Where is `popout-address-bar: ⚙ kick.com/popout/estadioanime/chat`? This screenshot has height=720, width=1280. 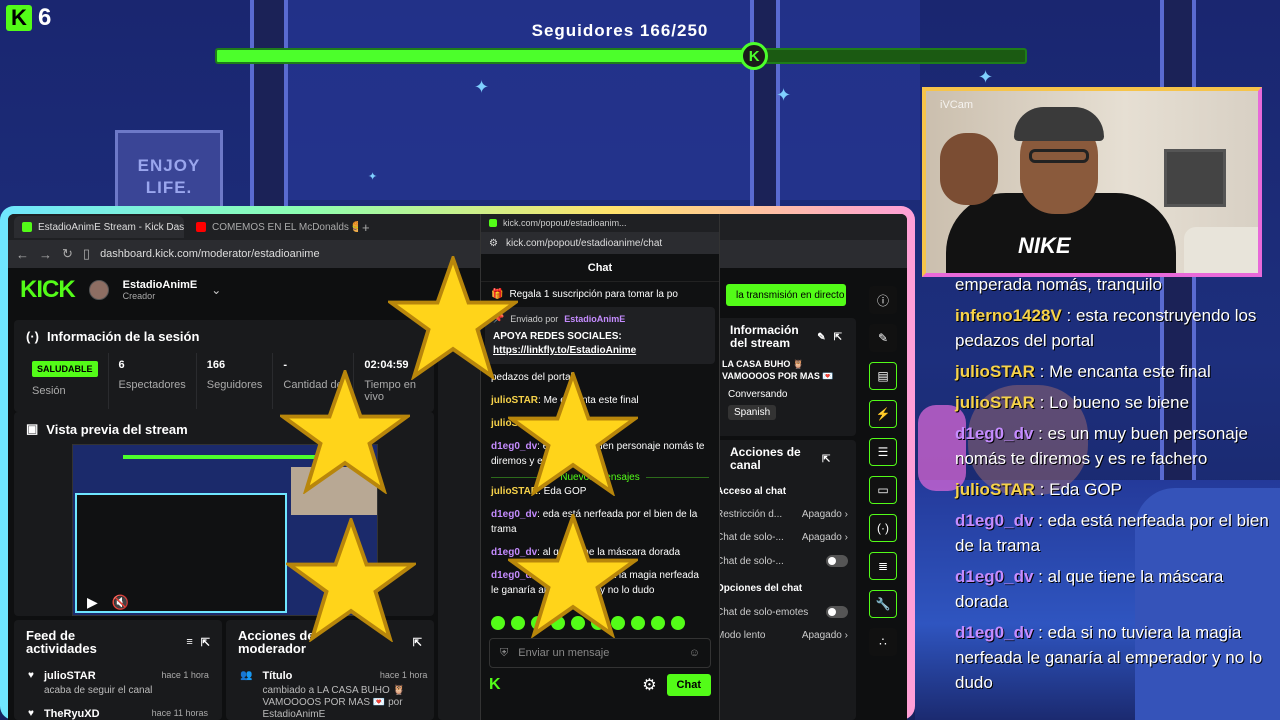
popout-address-bar: ⚙ kick.com/popout/estadioanime/chat is located at coordinates (600, 243).